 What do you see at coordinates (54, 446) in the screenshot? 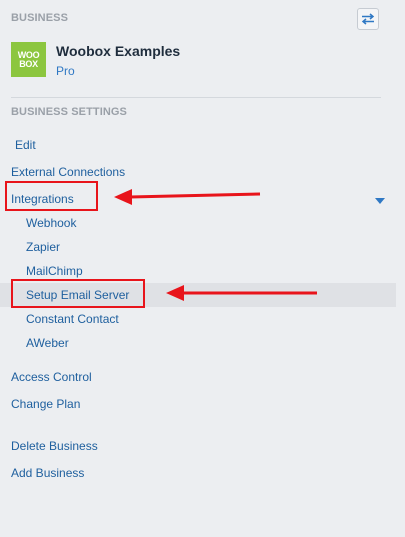
I see `nav-delete-business: Delete Business` at bounding box center [54, 446].